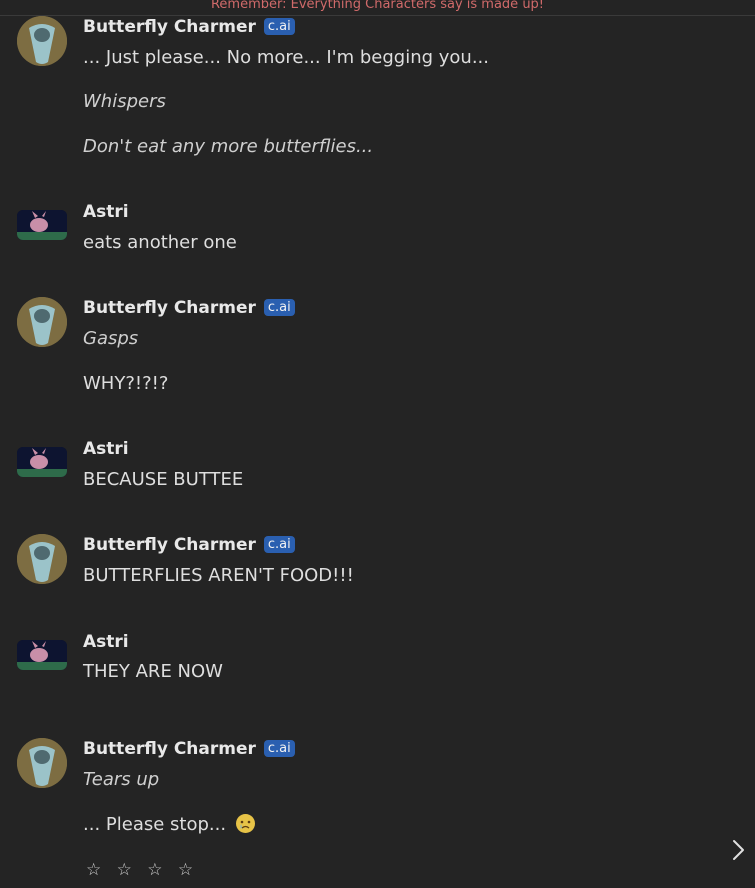  I want to click on crying-face-icon, so click(245, 823).